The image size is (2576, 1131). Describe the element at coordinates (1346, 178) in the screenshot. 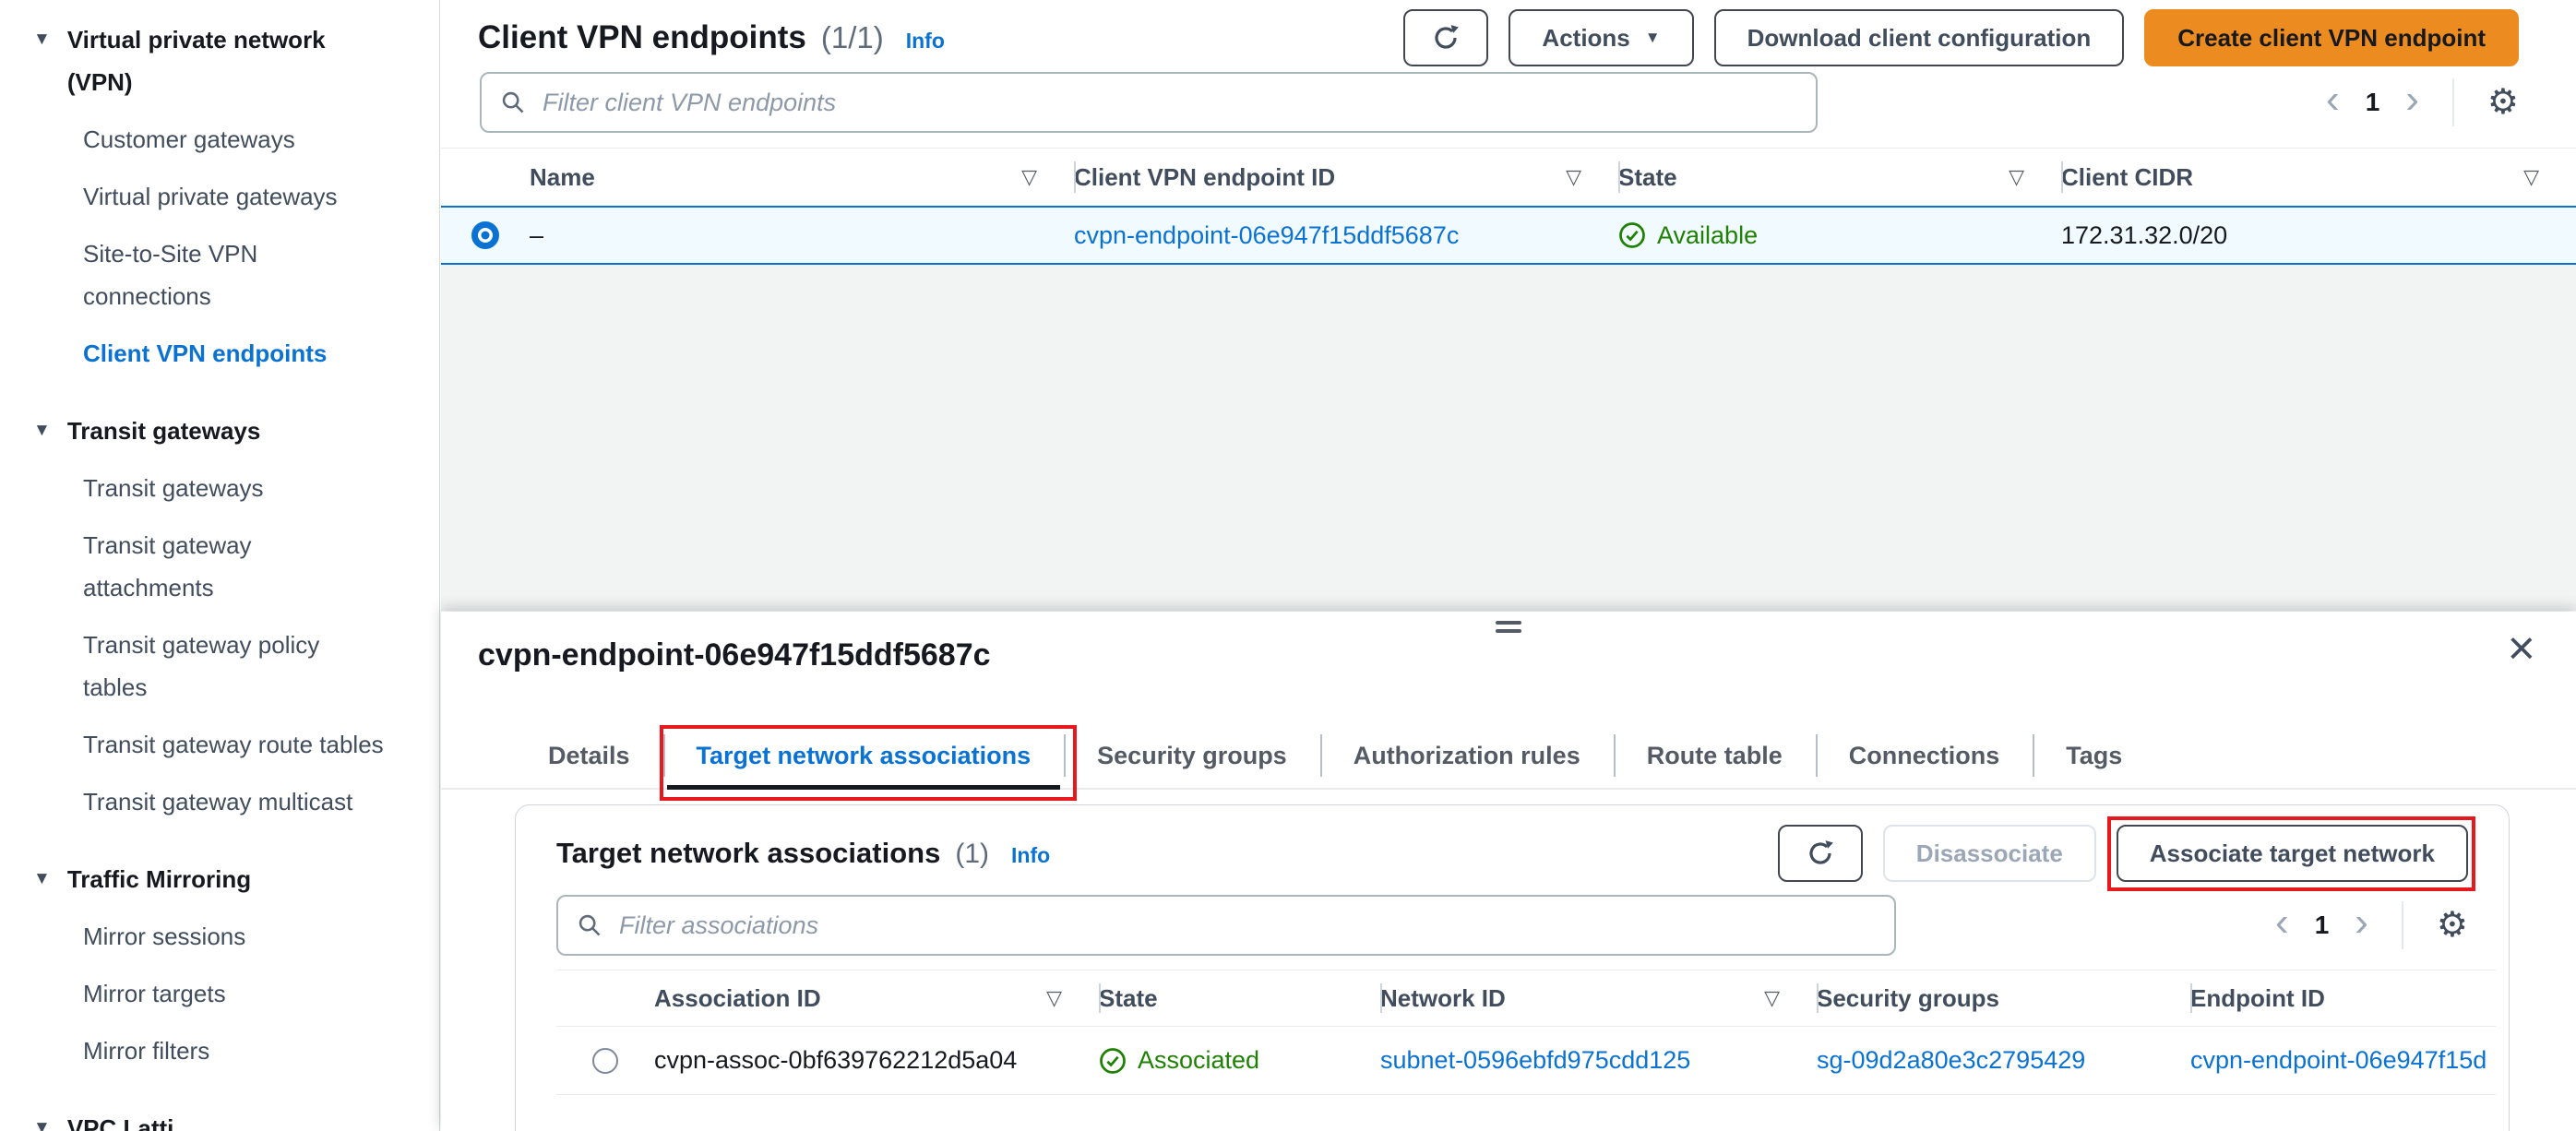

I see `column-header-endpoint-id: Client VPN endpoint ID ▽` at that location.